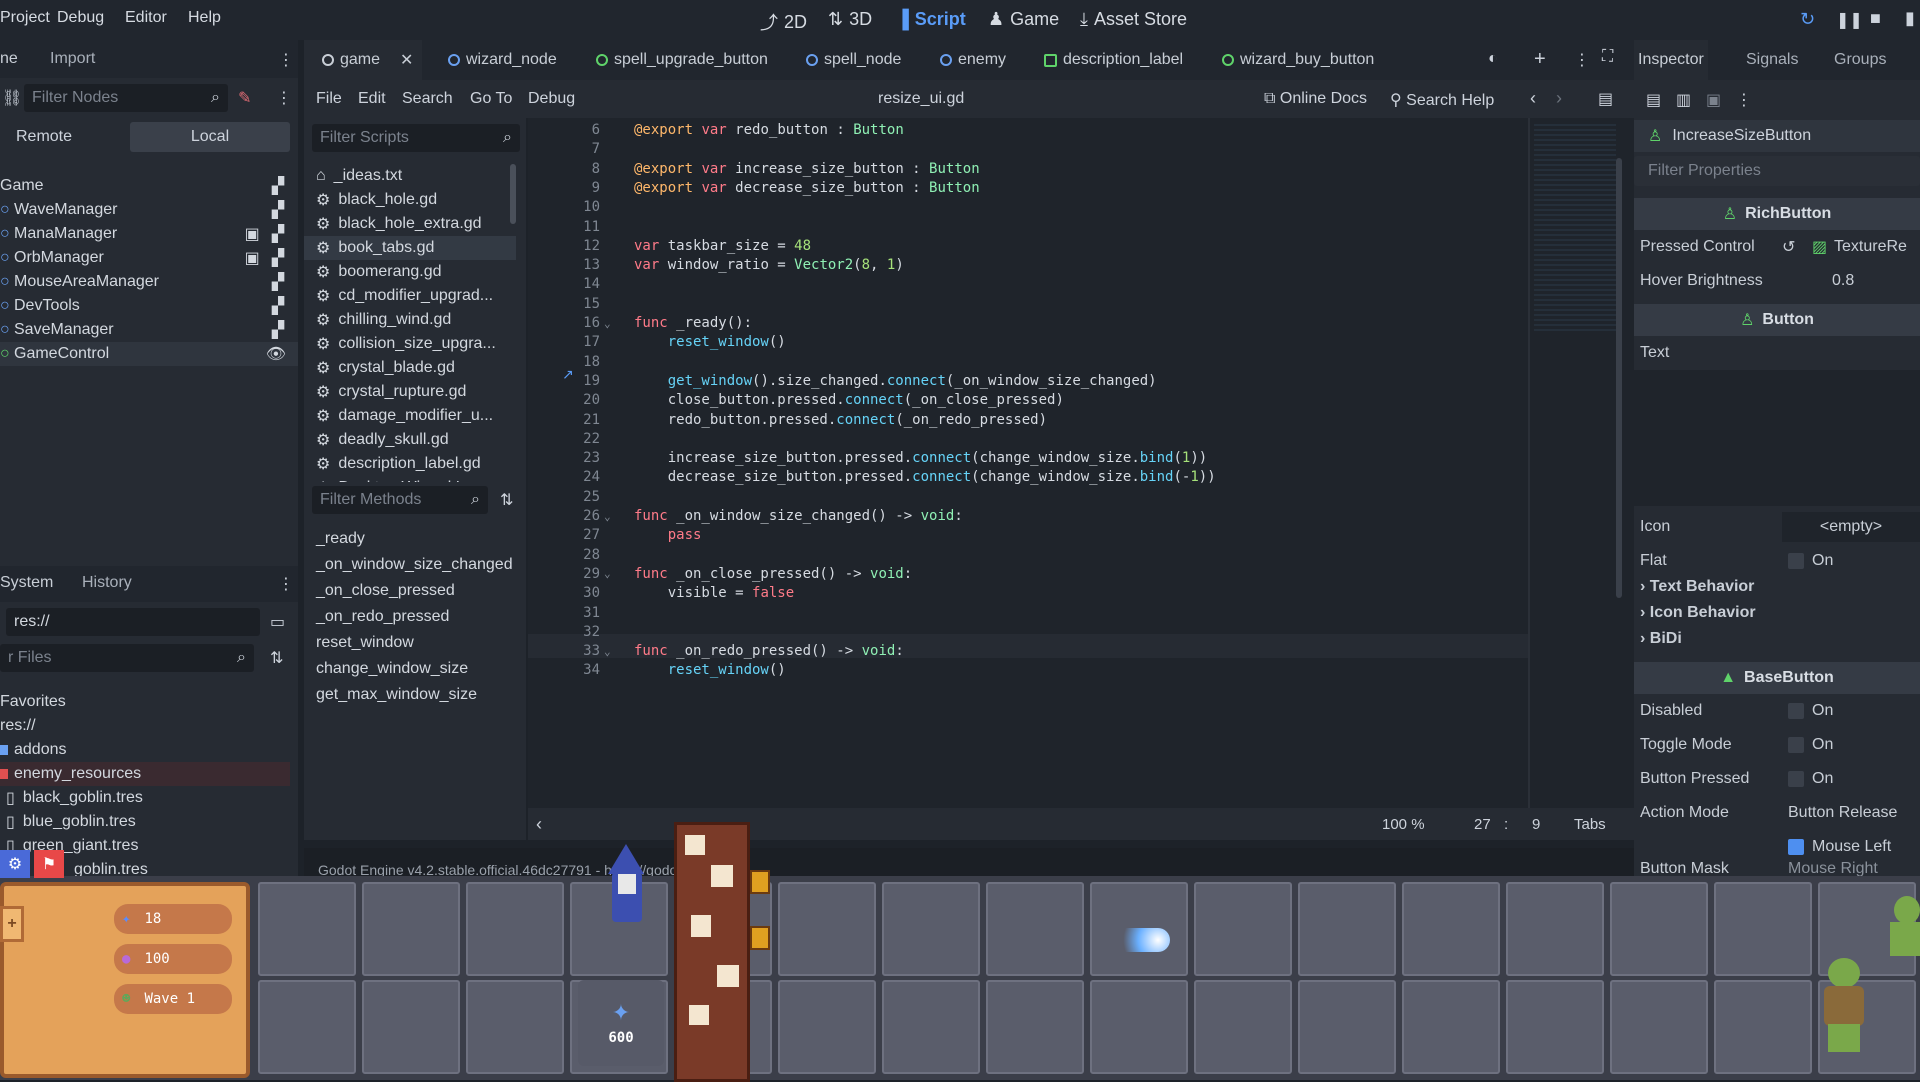 The width and height of the screenshot is (1920, 1082). Describe the element at coordinates (410, 320) in the screenshot. I see `script-item: ⚙ chilling_wind.gd` at that location.